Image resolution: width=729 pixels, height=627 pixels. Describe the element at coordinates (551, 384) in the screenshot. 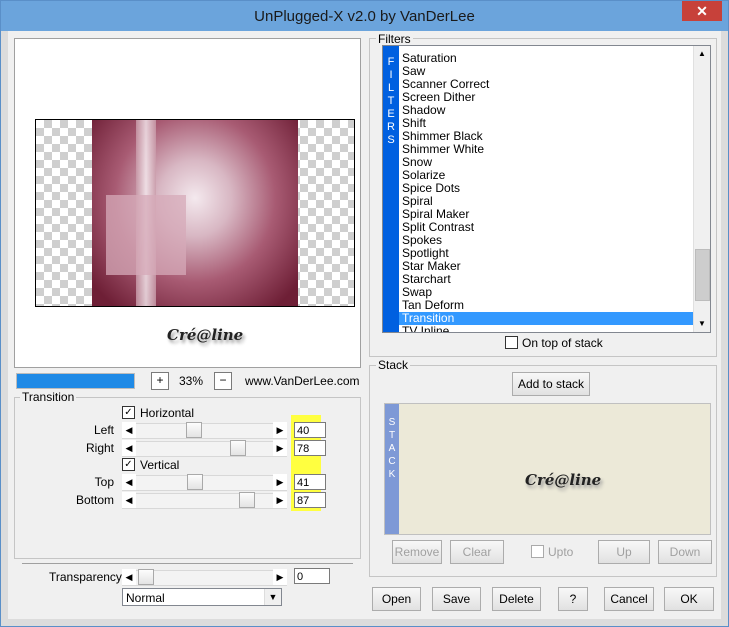

I see `add-to-stack-button: Add to stack` at that location.